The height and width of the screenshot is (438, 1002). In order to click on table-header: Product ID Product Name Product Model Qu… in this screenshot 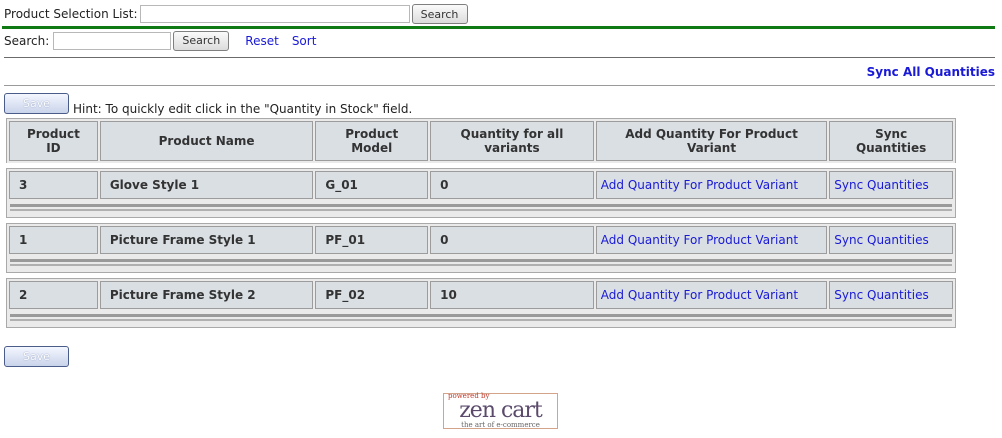, I will do `click(481, 140)`.